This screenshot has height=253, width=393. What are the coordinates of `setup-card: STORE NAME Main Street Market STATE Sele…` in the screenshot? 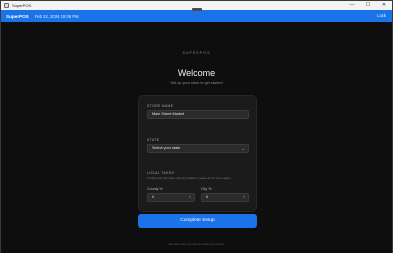 It's located at (197, 153).